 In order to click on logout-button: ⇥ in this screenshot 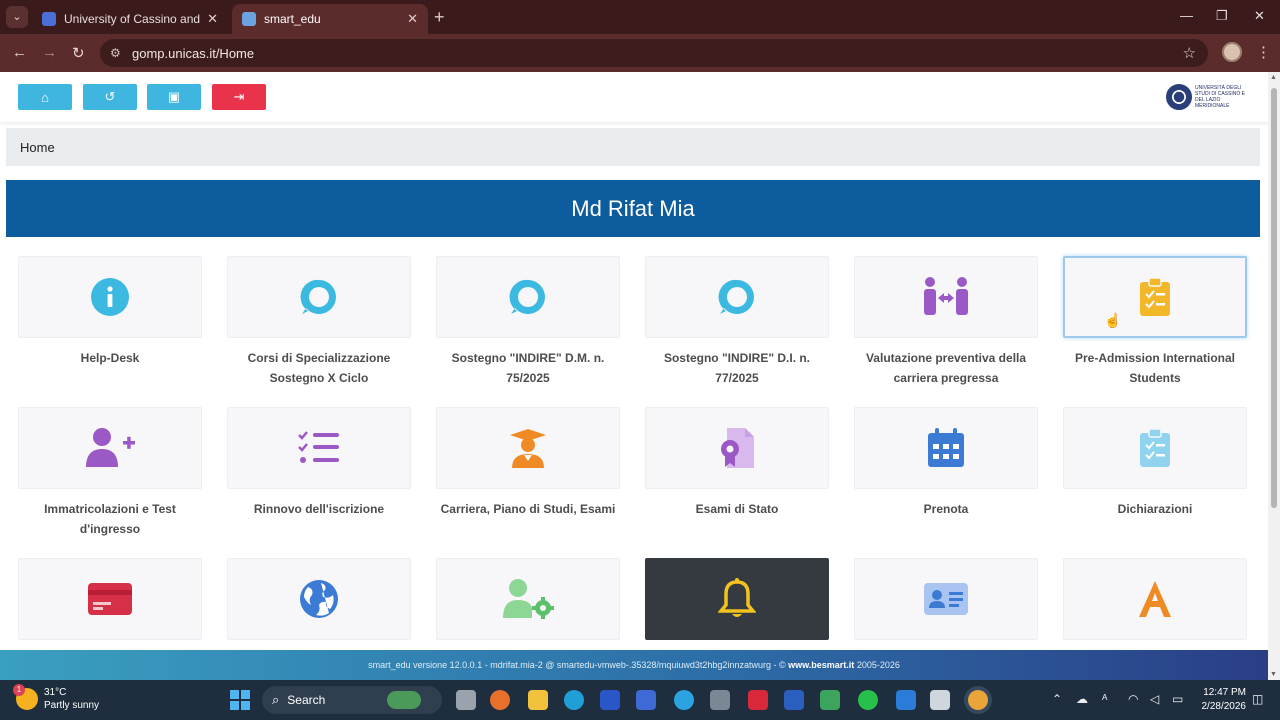, I will do `click(239, 97)`.